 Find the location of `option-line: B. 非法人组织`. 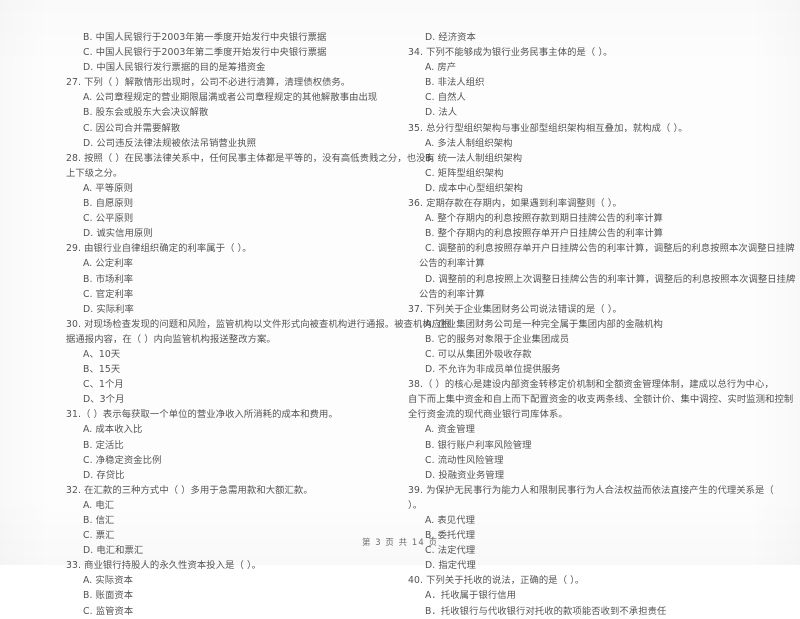

option-line: B. 非法人组织 is located at coordinates (455, 83).